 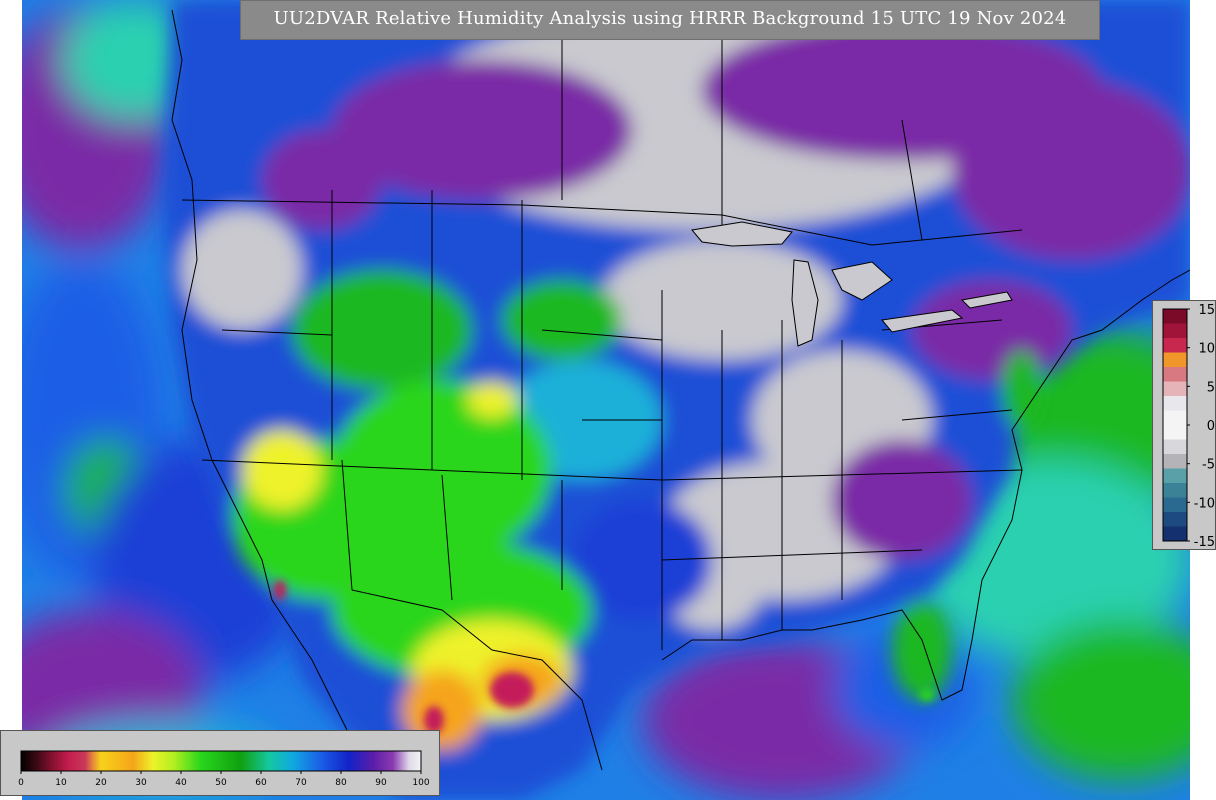 I want to click on rh-colorbar-legend: 0 10 20 30 40 50 60 70 80 90 100, so click(x=220, y=763).